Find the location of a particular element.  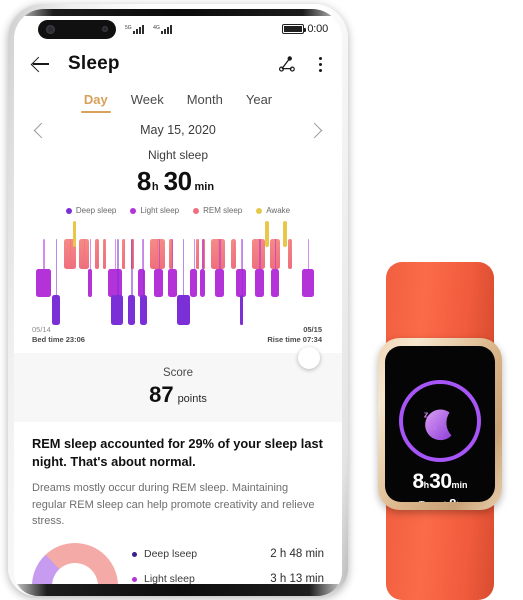

sleeping-moon-icon: z z z is located at coordinates (438, 425).